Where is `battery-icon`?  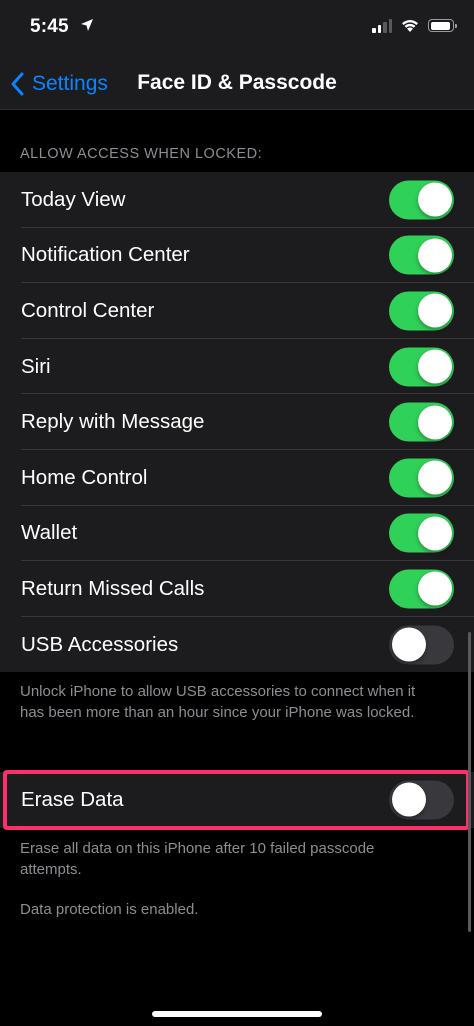 battery-icon is located at coordinates (442, 25).